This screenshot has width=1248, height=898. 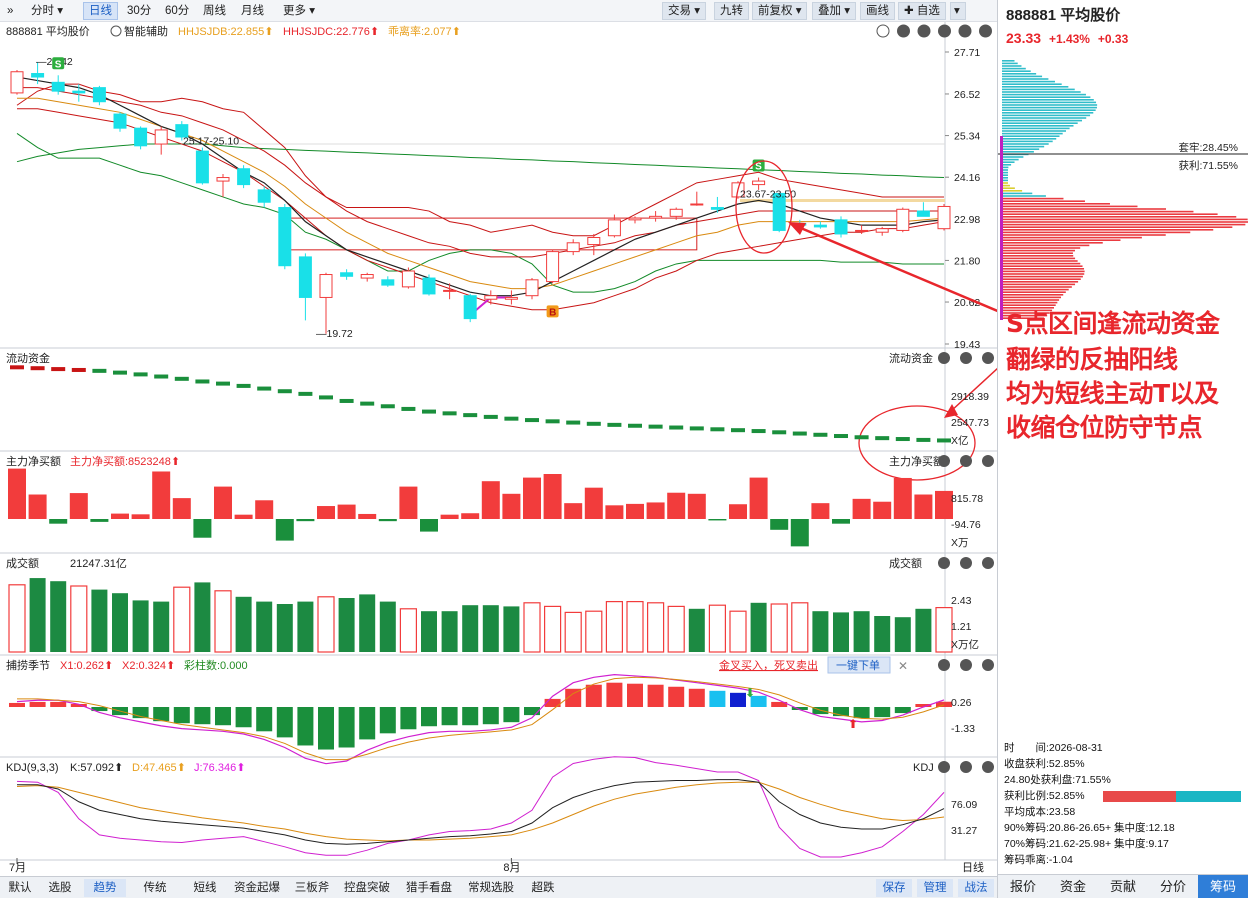 What do you see at coordinates (1173, 886) in the screenshot?
I see `right-tab-3: 分价` at bounding box center [1173, 886].